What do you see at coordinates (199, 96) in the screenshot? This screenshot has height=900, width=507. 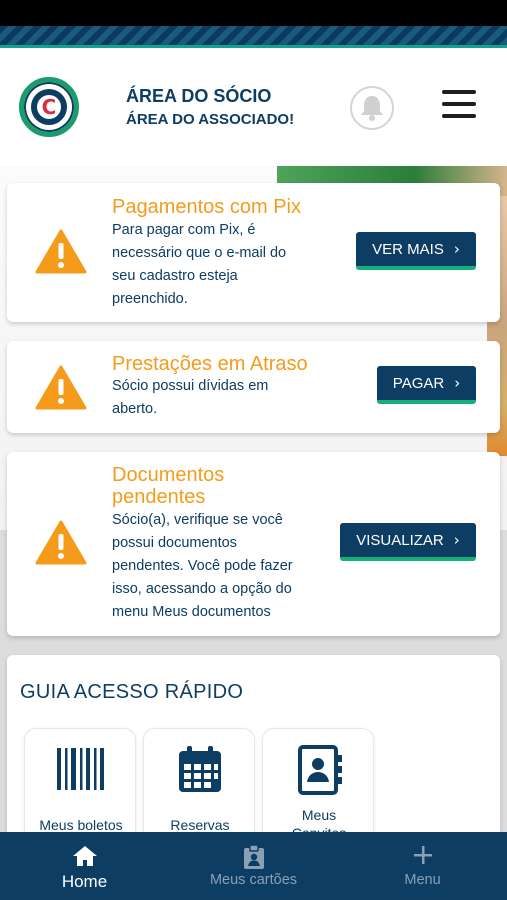 I see `page-title: ÁREA DO SÓCIO` at bounding box center [199, 96].